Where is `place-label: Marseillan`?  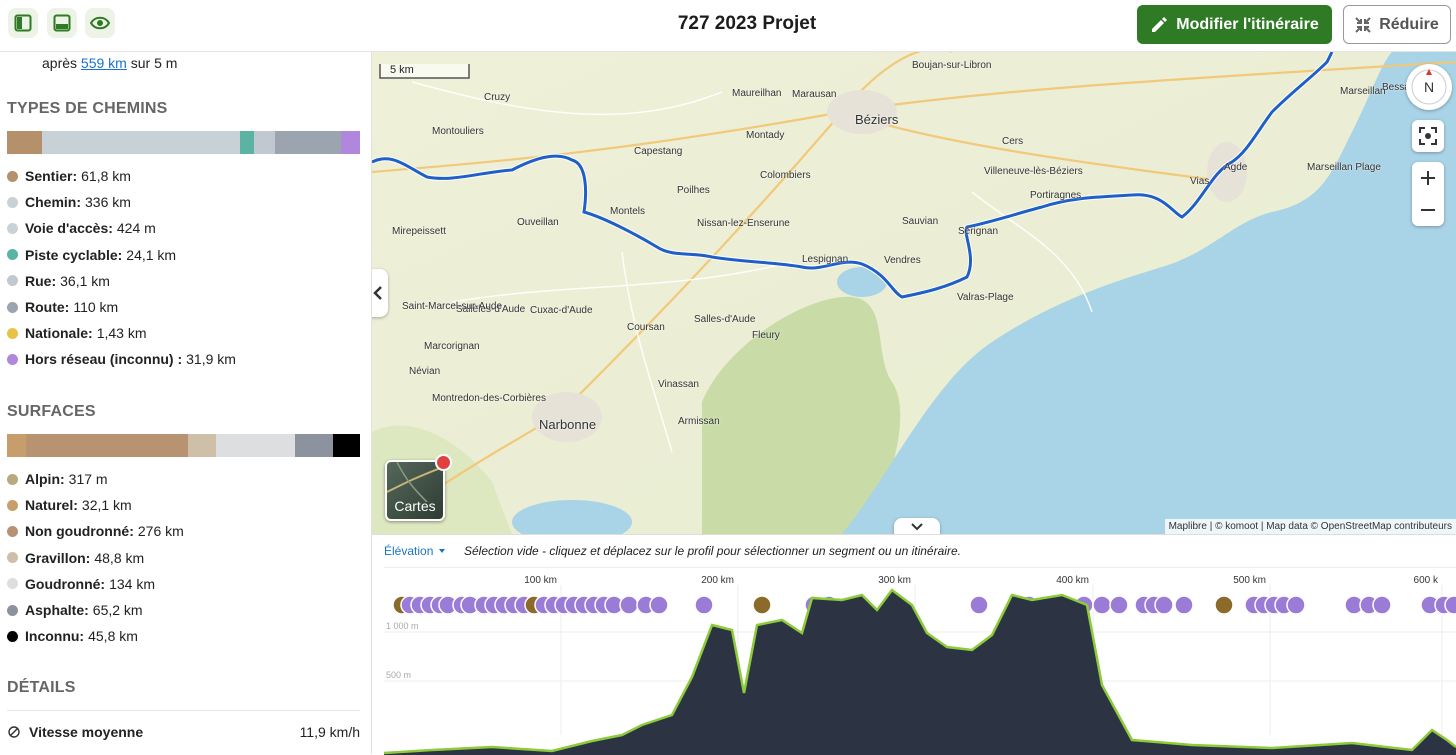
place-label: Marseillan is located at coordinates (1363, 91).